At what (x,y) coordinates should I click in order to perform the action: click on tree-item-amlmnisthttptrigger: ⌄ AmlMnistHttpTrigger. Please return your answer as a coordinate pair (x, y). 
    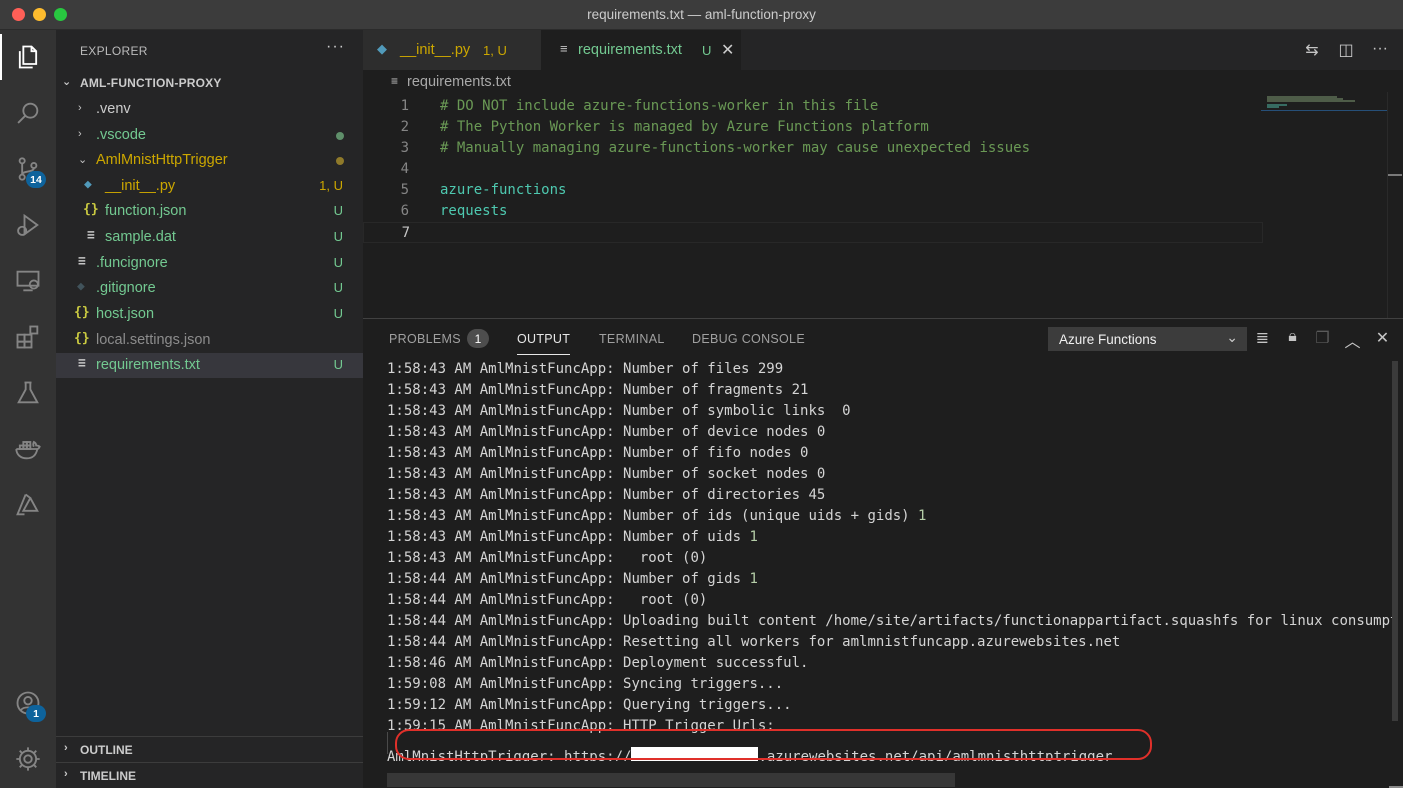
    Looking at the image, I should click on (209, 160).